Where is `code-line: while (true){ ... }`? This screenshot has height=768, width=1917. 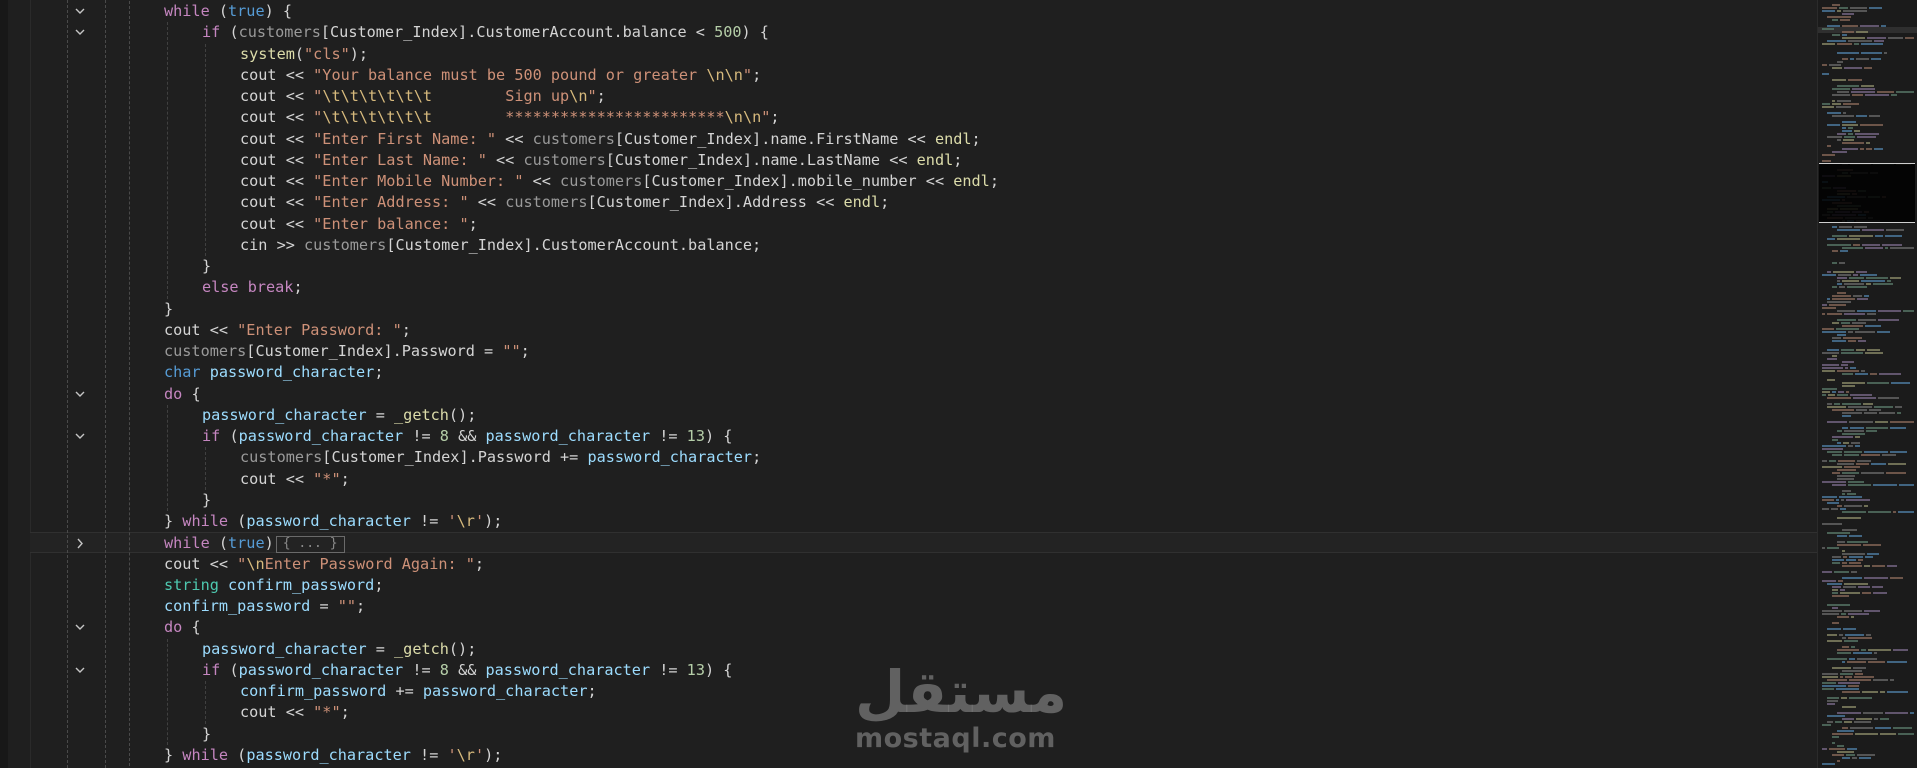 code-line: while (true){ ... } is located at coordinates (923, 543).